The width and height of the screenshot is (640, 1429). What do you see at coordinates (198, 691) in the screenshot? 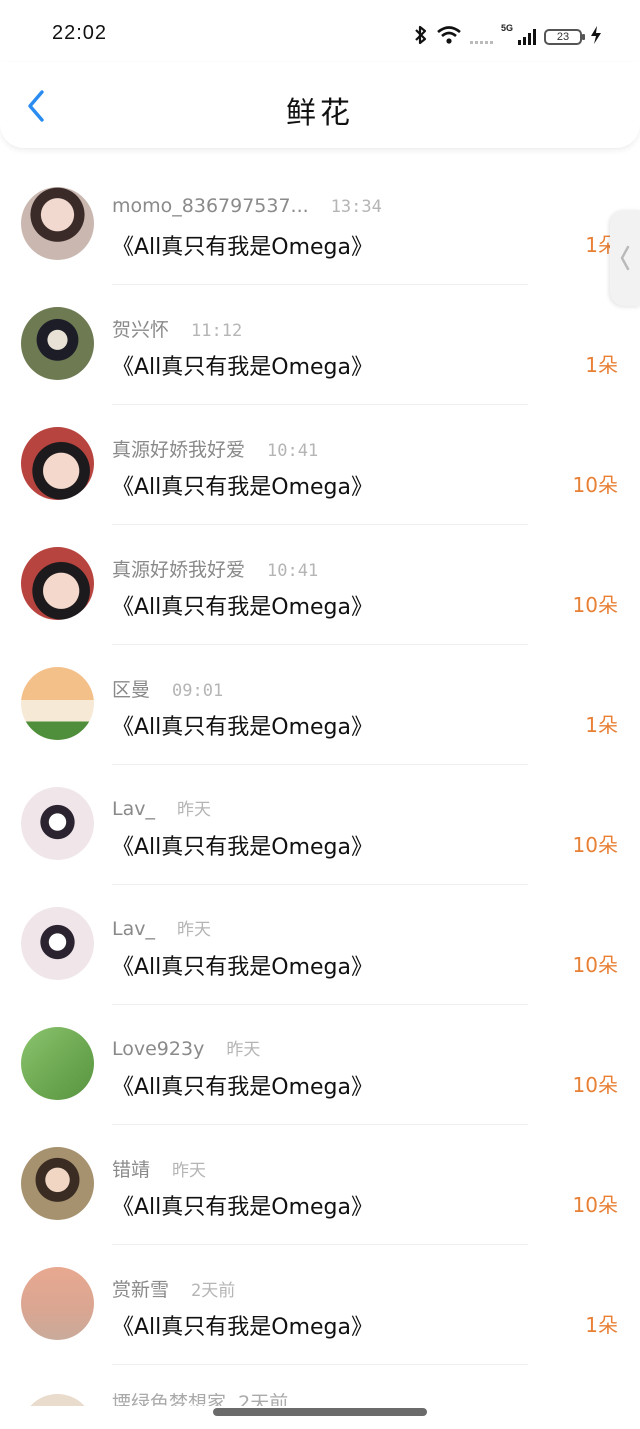
I see `timestamp: 09:01` at bounding box center [198, 691].